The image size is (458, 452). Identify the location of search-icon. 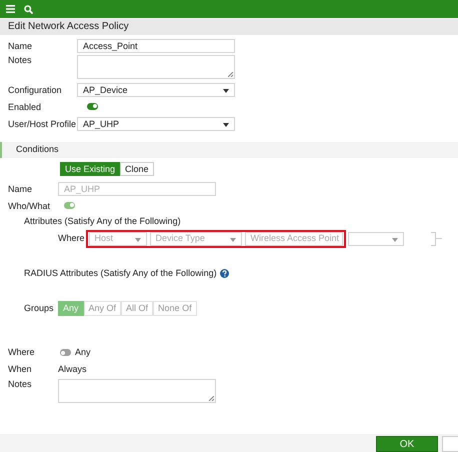
(28, 9).